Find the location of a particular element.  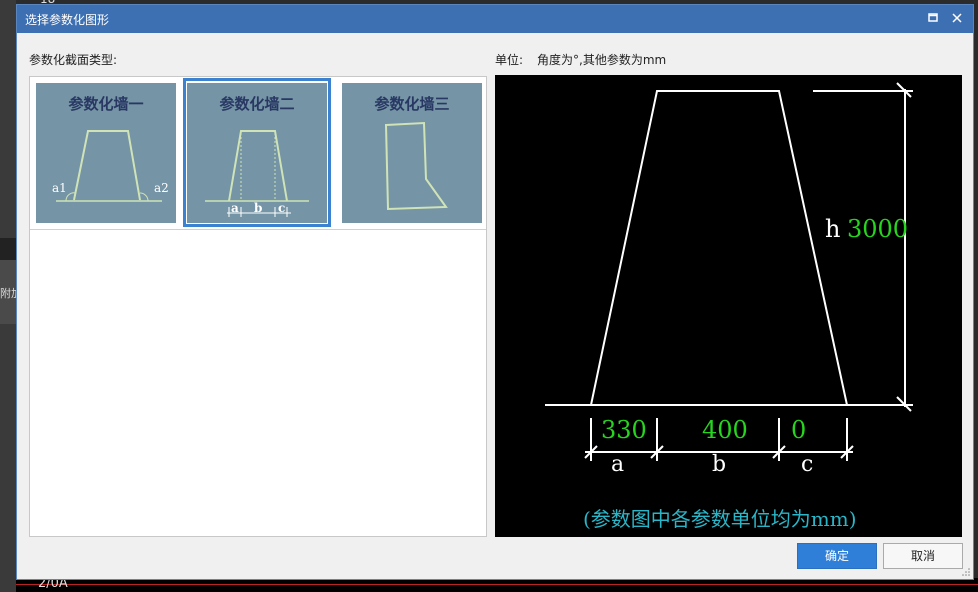

unit-description: 角度为°,其他参数为mm is located at coordinates (602, 60).